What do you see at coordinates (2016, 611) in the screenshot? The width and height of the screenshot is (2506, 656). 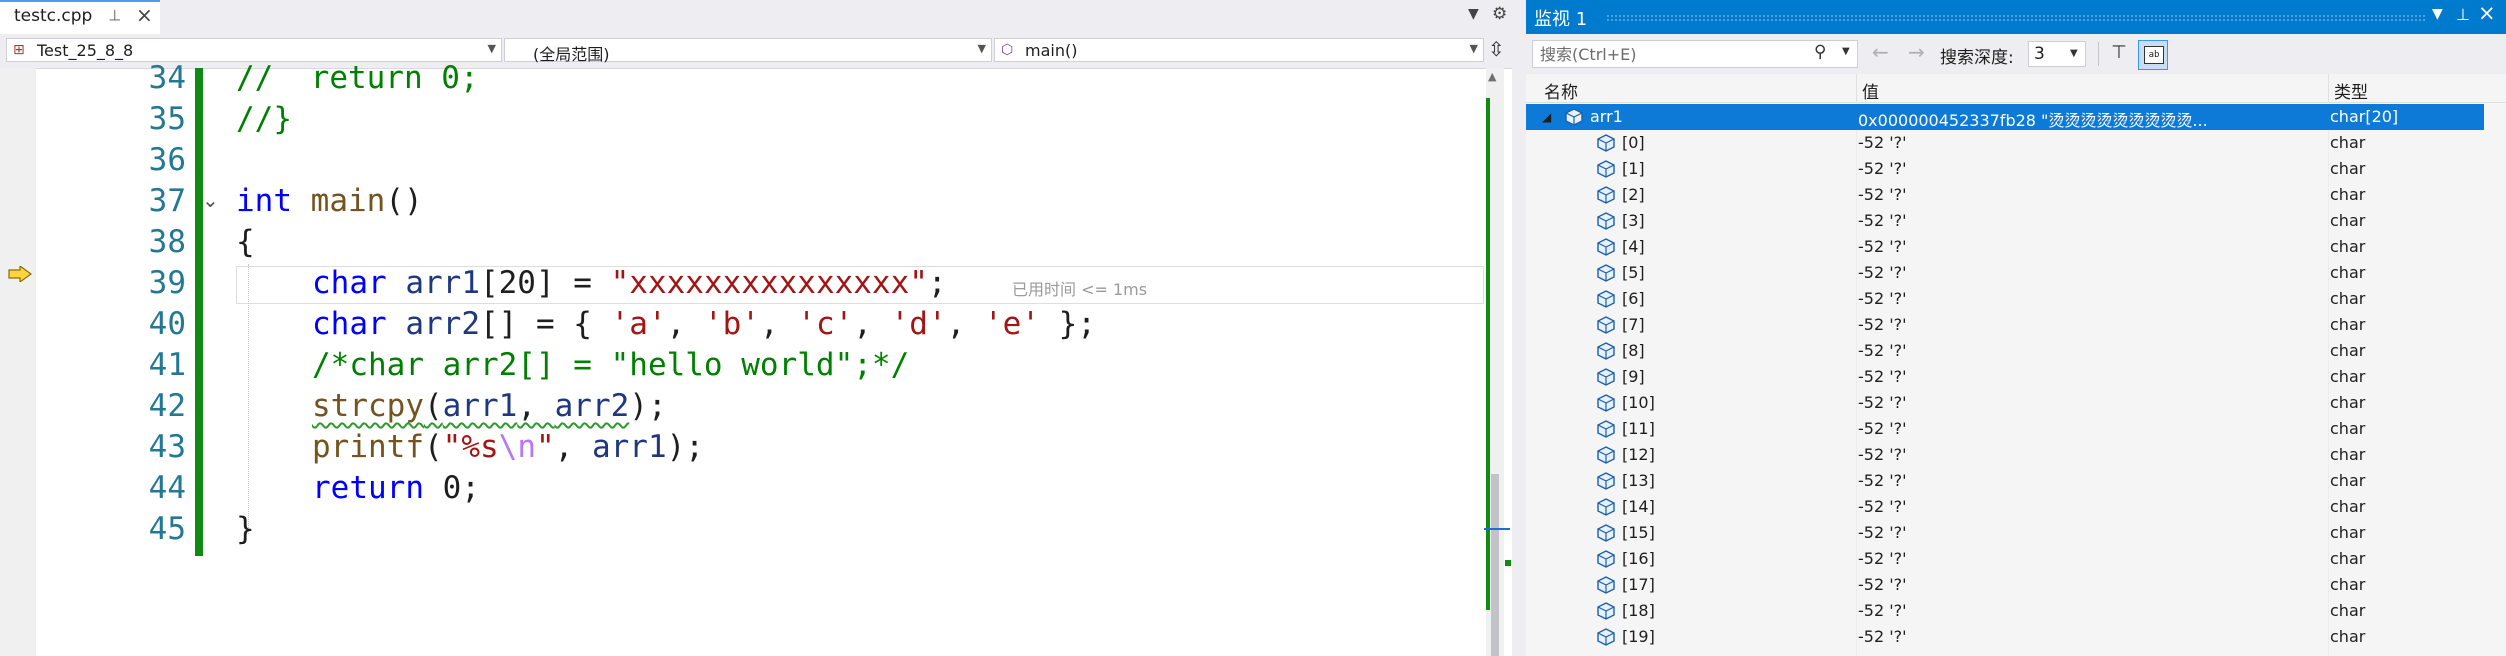 I see `watch-row: [18] -52 '?' char` at bounding box center [2016, 611].